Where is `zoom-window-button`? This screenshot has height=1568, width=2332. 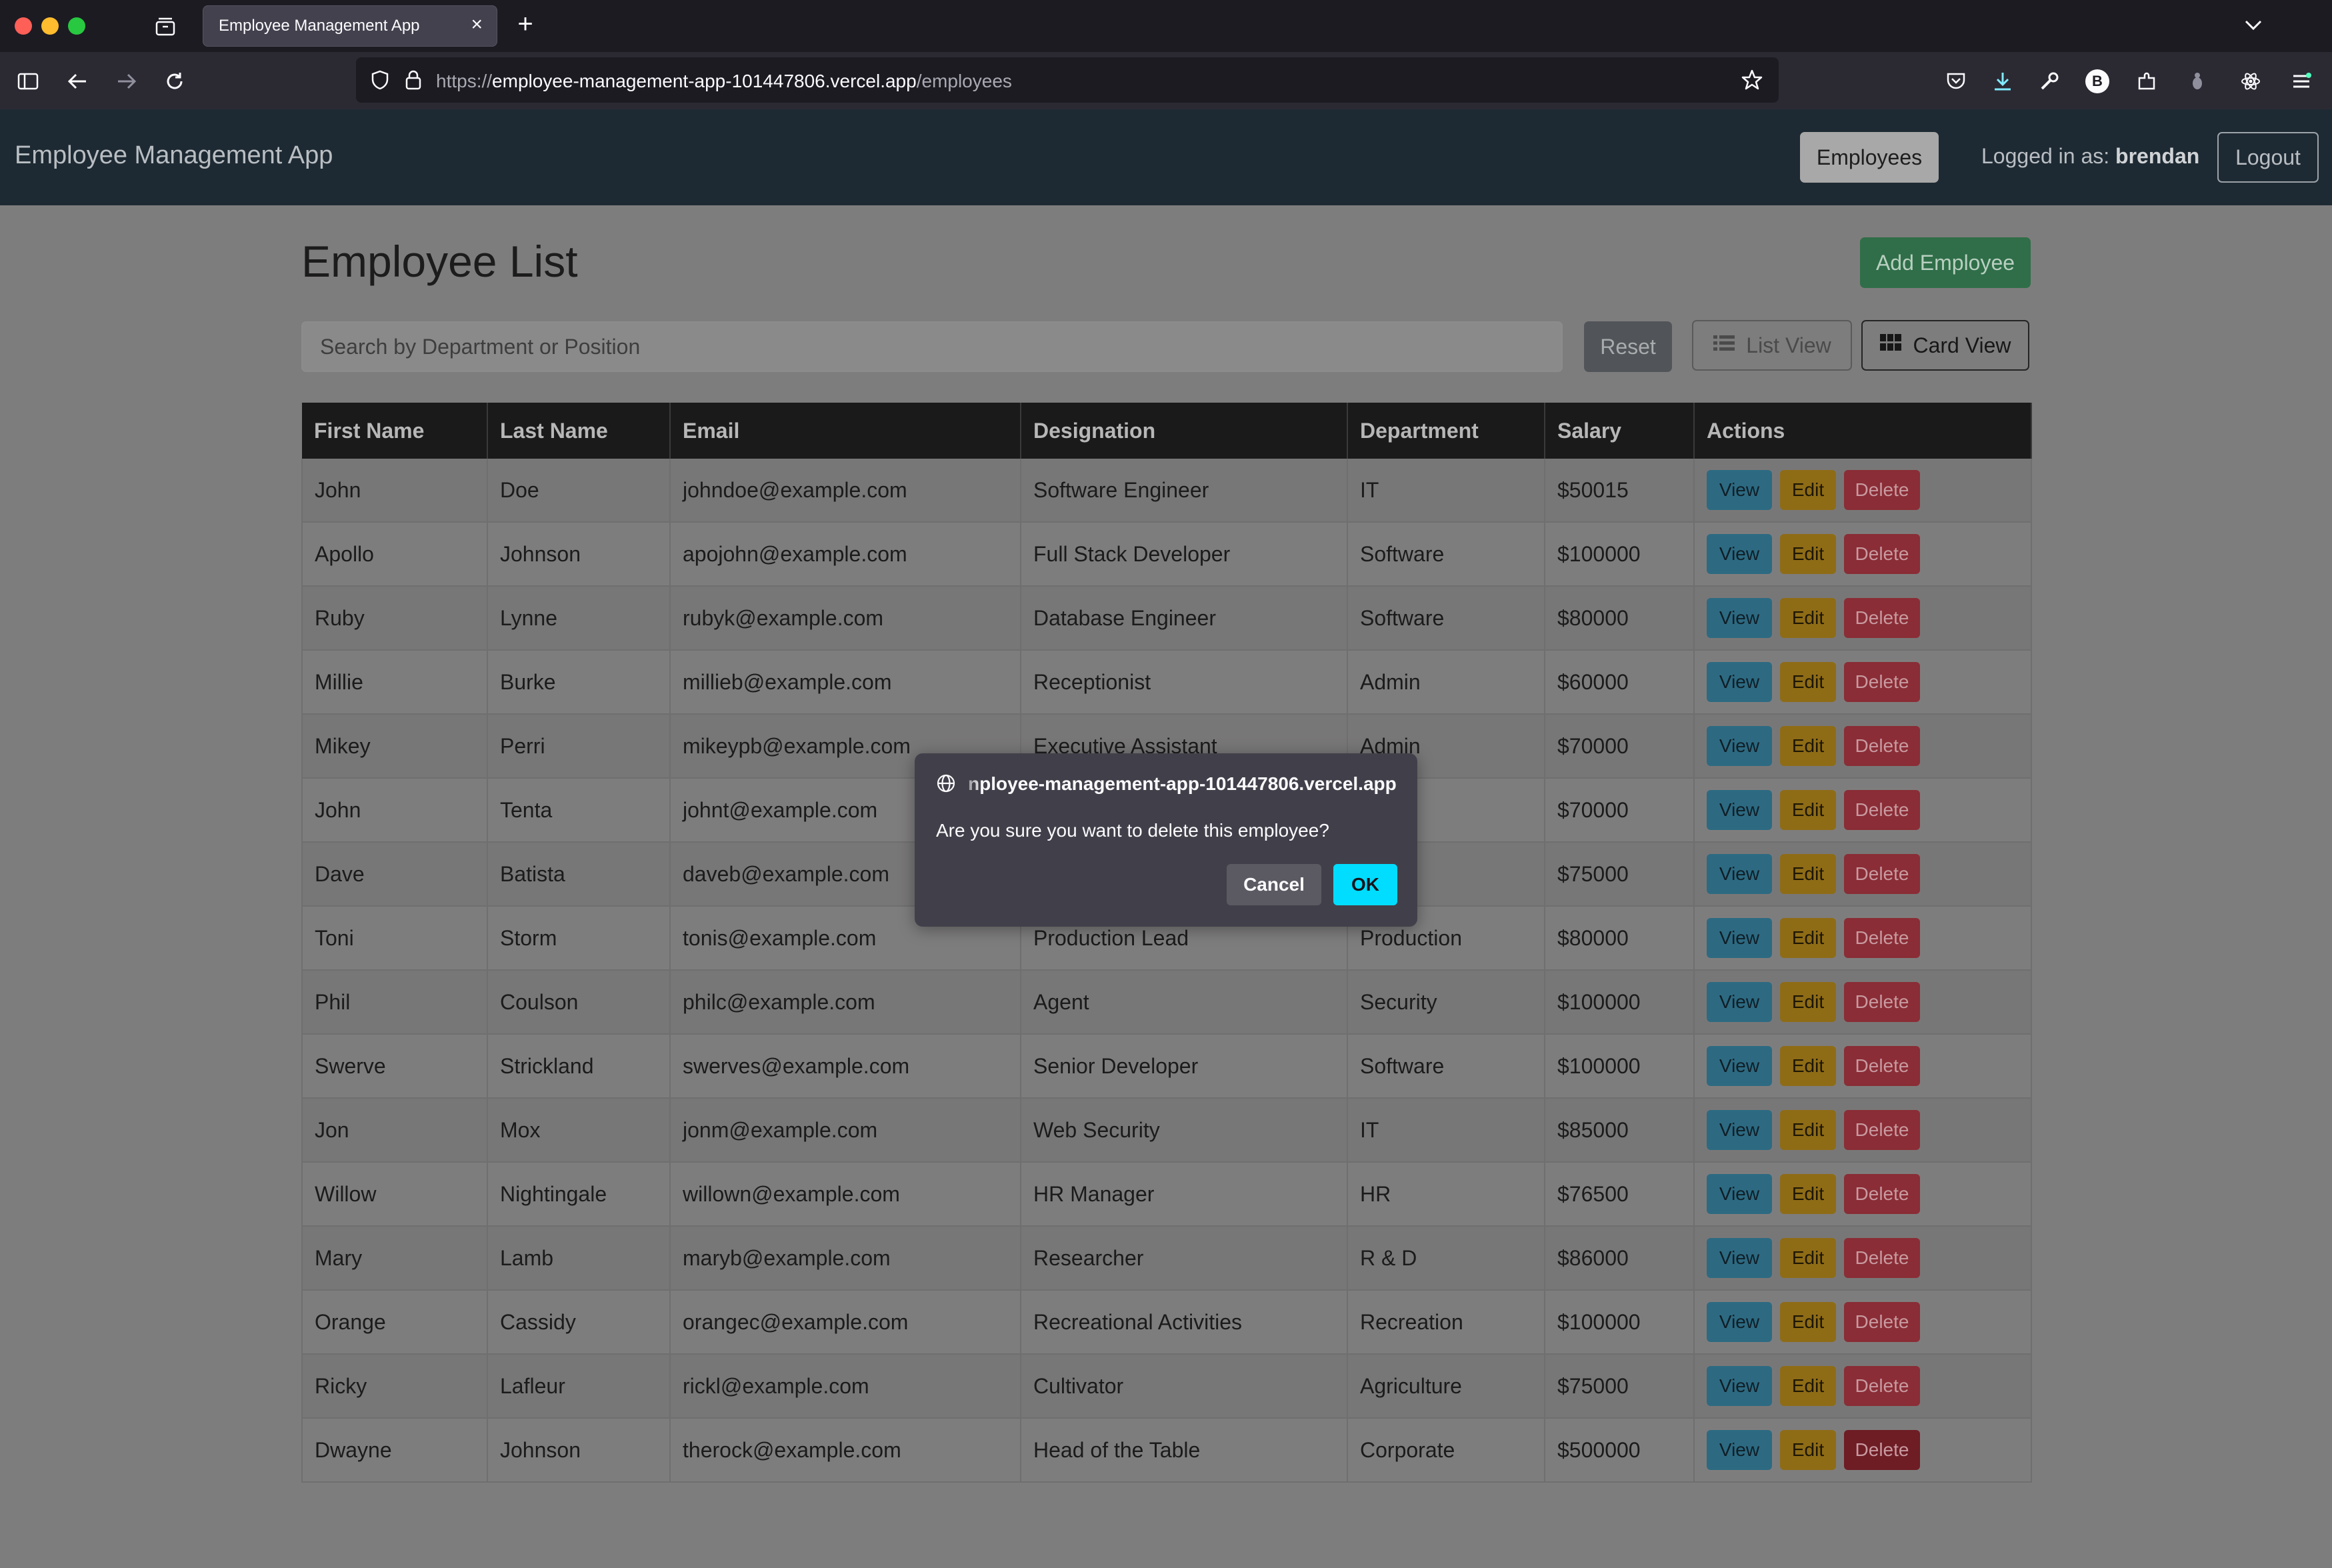
zoom-window-button is located at coordinates (76, 26).